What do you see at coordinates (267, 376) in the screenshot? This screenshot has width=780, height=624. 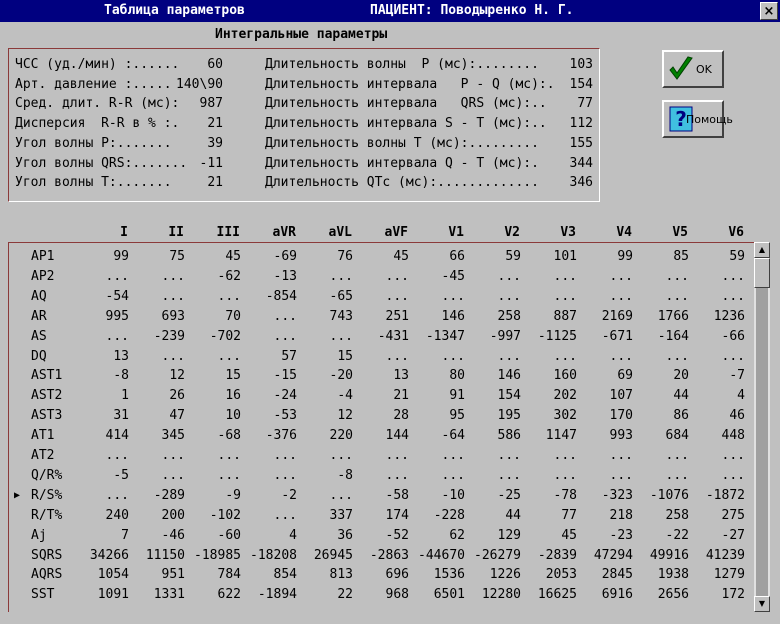 I see `table-cell: -15` at bounding box center [267, 376].